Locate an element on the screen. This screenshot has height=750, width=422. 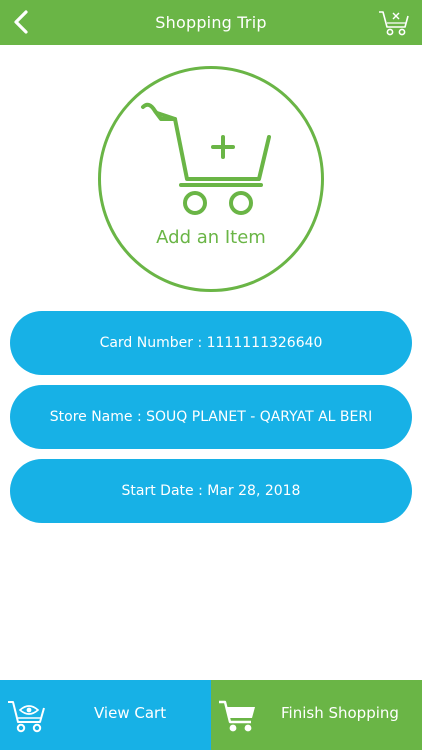
cart-remove-icon is located at coordinates (394, 23).